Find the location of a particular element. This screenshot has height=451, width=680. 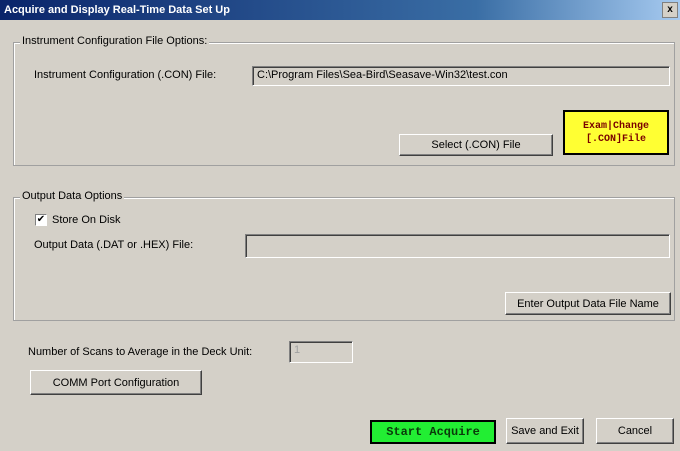

con-file-label: Instrument Configuration (.CON) File: is located at coordinates (125, 75).